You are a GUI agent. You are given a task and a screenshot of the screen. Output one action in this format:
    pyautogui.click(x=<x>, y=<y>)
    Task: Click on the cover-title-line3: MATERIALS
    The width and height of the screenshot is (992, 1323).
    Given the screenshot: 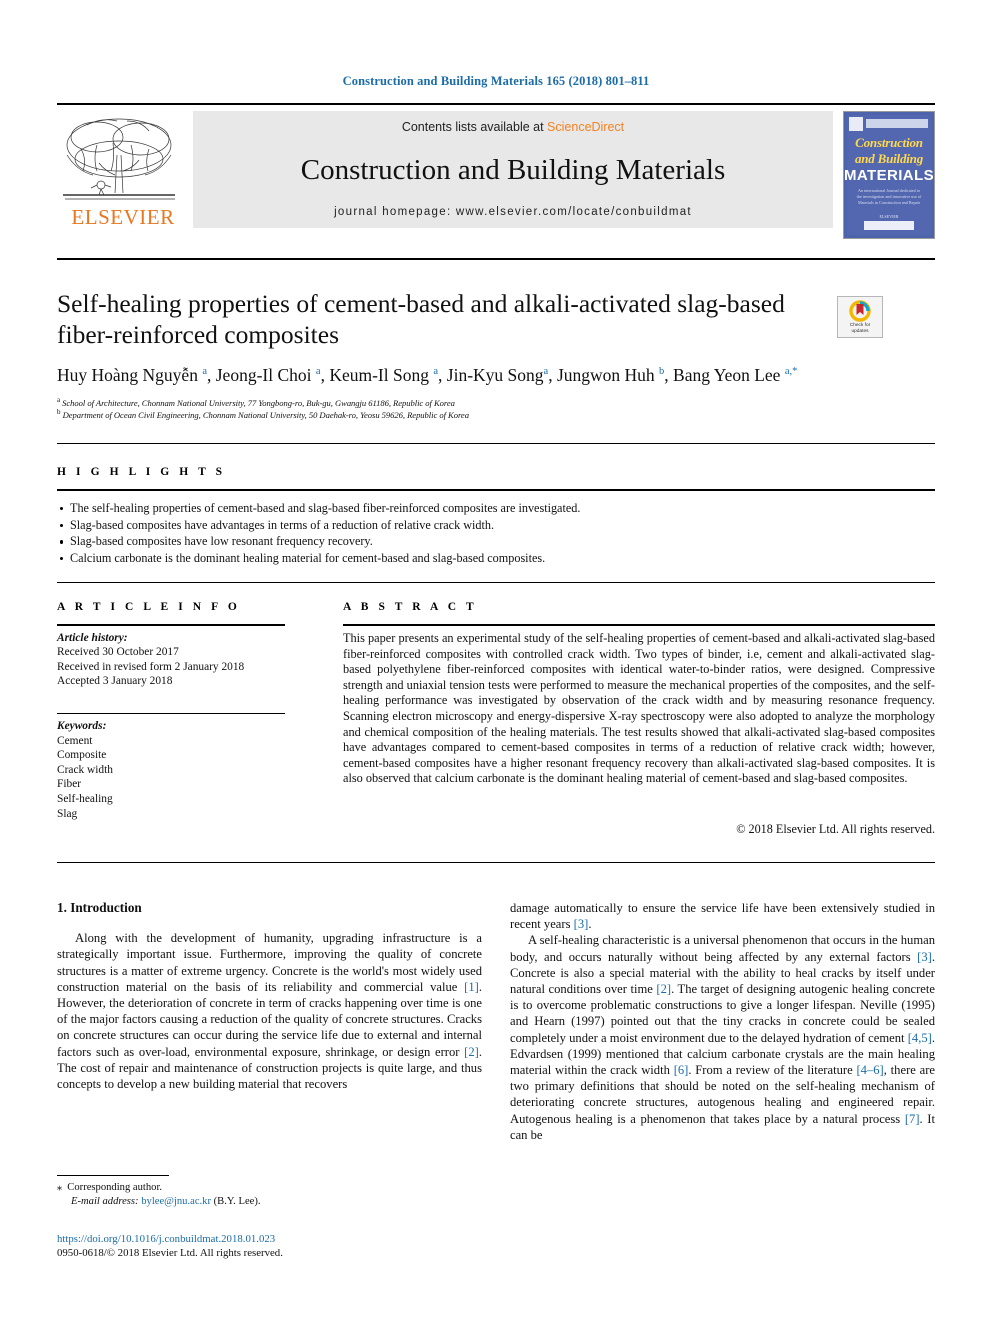 What is the action you would take?
    pyautogui.click(x=889, y=175)
    